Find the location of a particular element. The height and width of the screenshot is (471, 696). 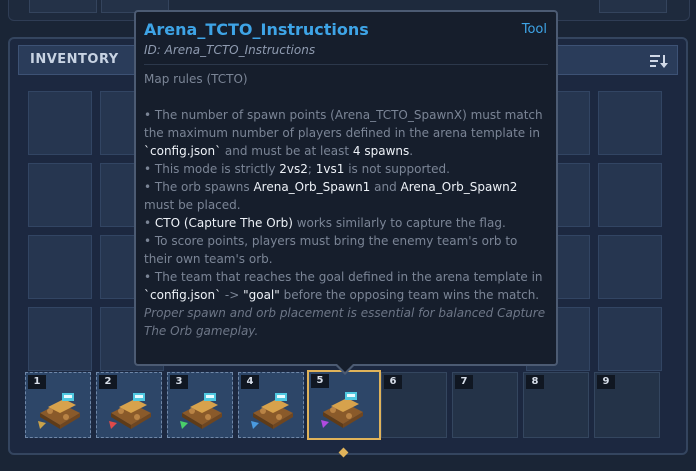

hotbar-slot-6: 6 is located at coordinates (414, 405).